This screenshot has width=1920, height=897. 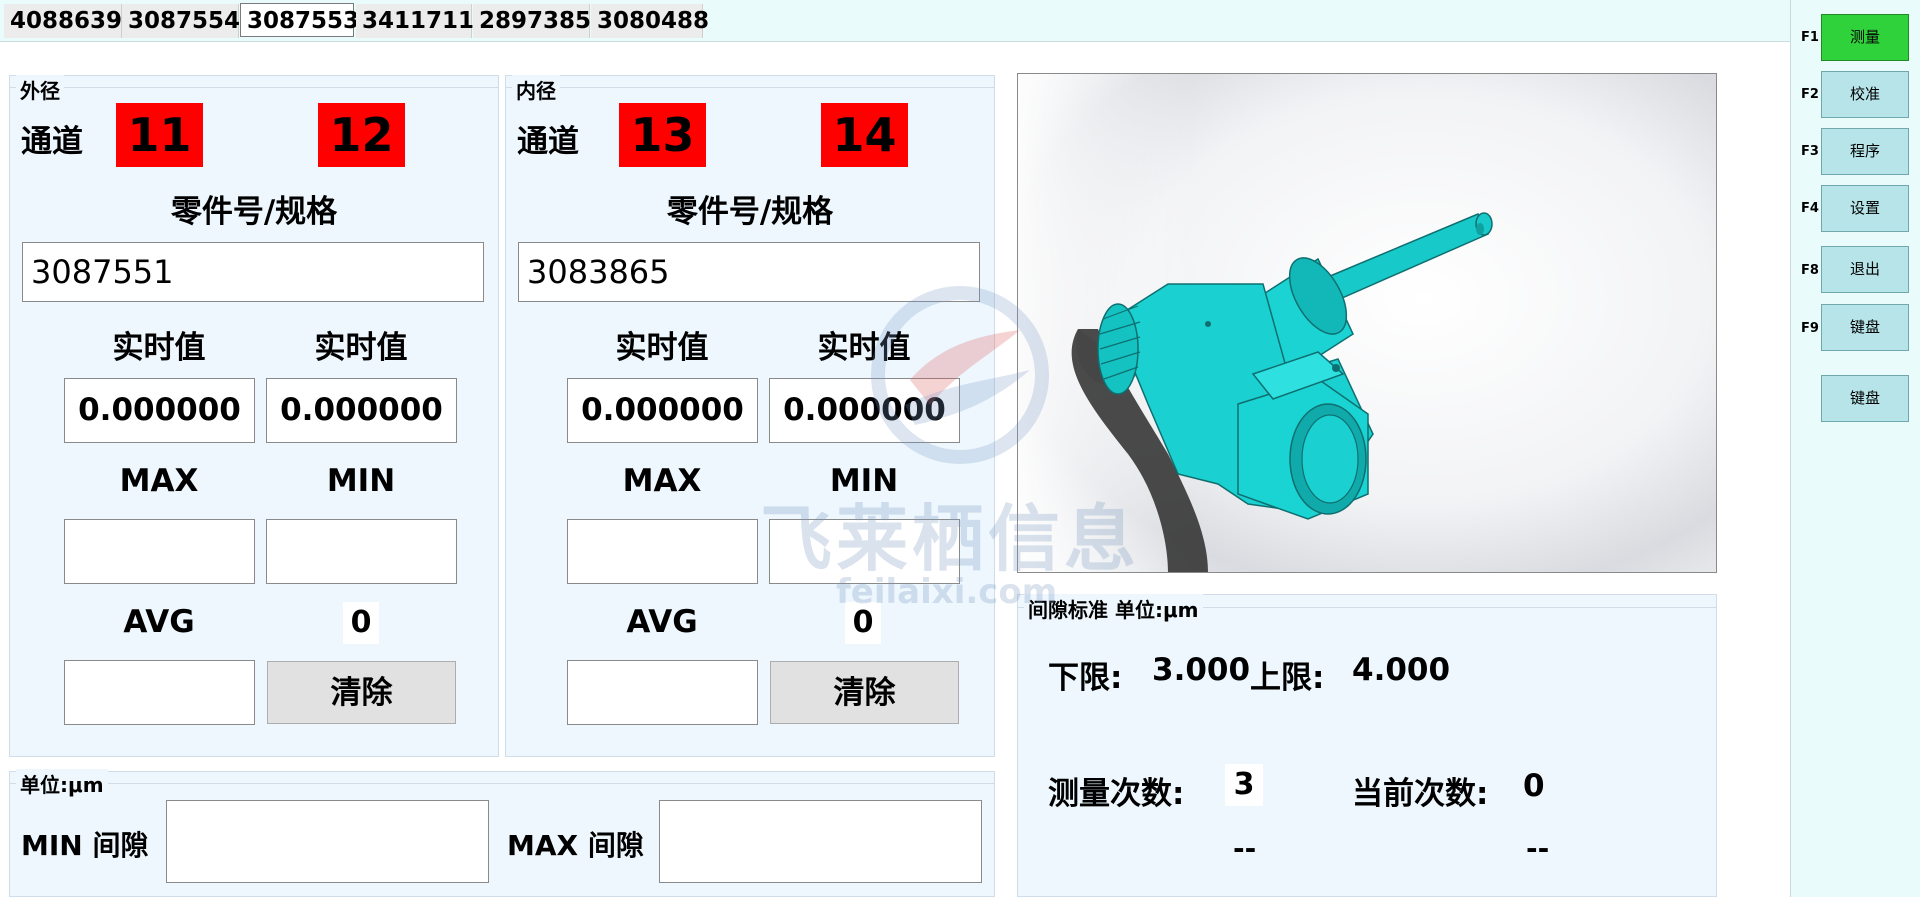 What do you see at coordinates (1865, 269) in the screenshot?
I see `exit-button: 退出` at bounding box center [1865, 269].